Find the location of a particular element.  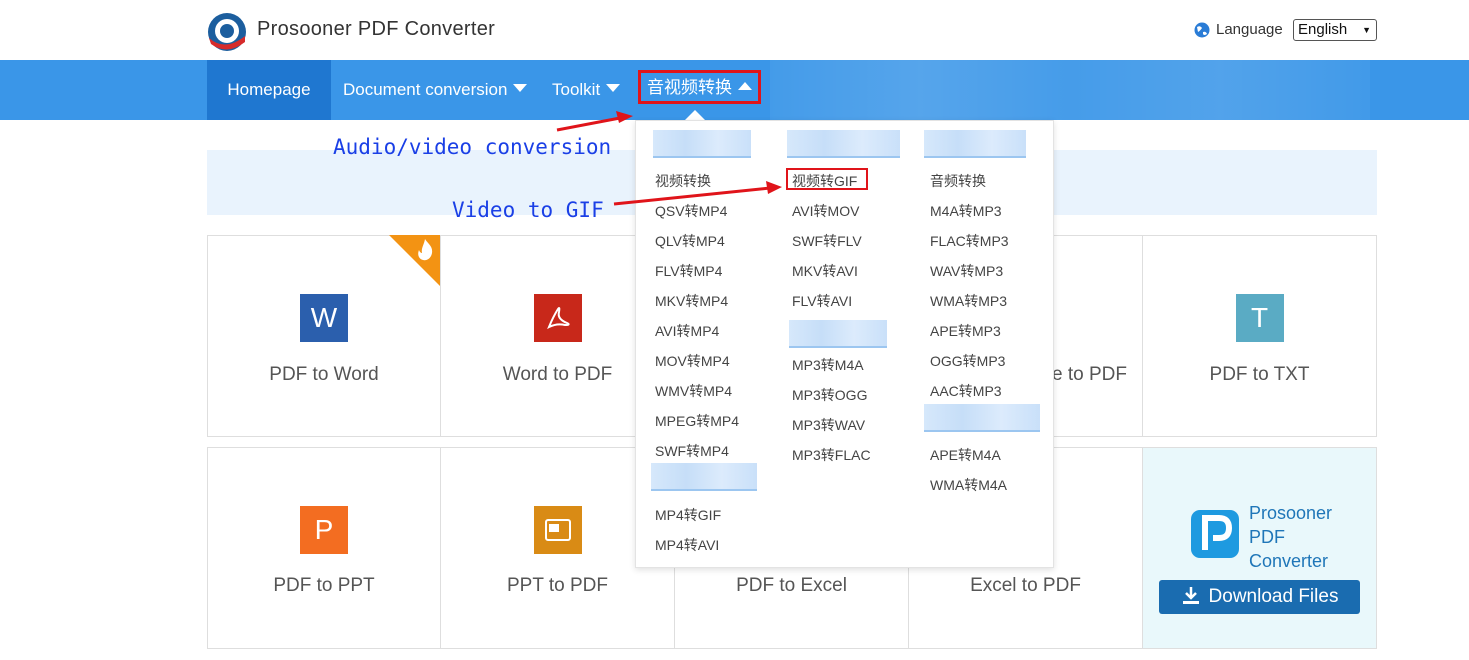

nav-audio-video-label: 音视频转换 is located at coordinates (689, 87).